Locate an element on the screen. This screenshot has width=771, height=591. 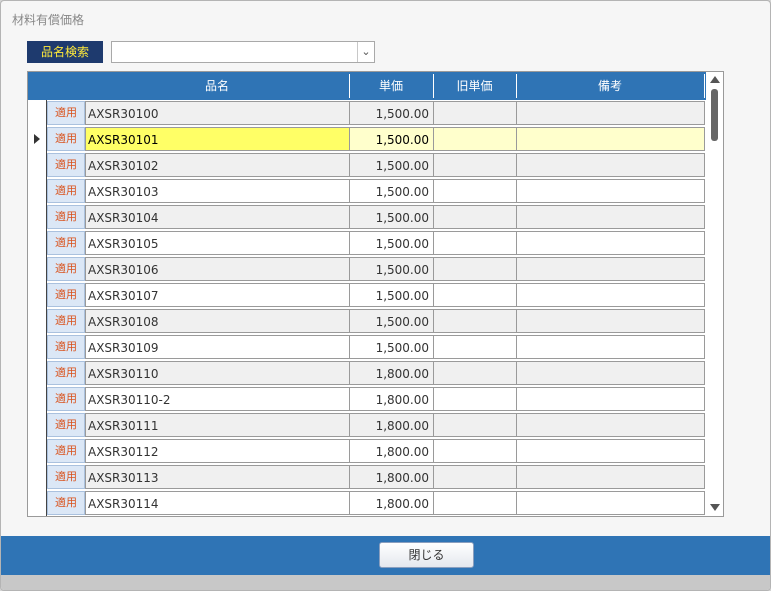
cell-name: AXSR30114 is located at coordinates (217, 503).